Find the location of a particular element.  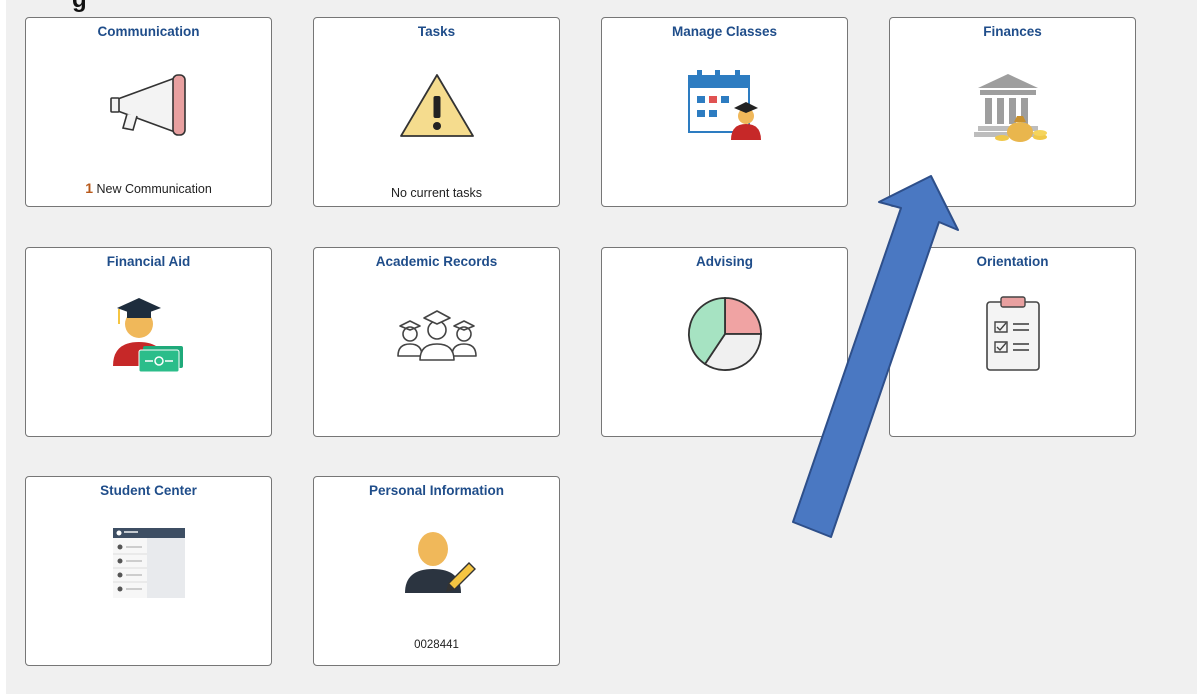

calendar-student-icon is located at coordinates (725, 110).